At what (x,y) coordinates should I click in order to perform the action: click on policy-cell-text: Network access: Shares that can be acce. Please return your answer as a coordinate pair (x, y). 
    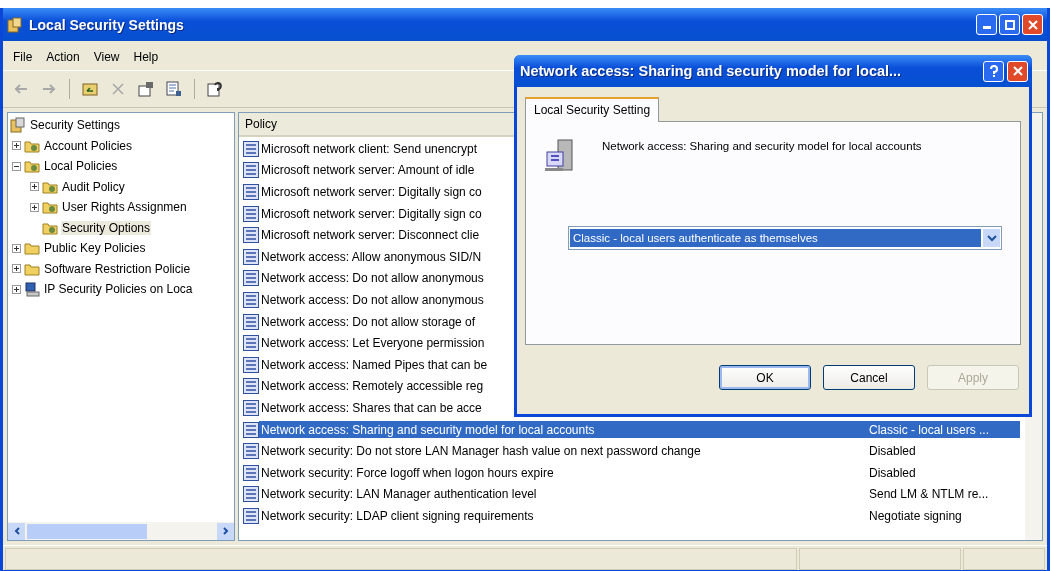
    Looking at the image, I should click on (371, 407).